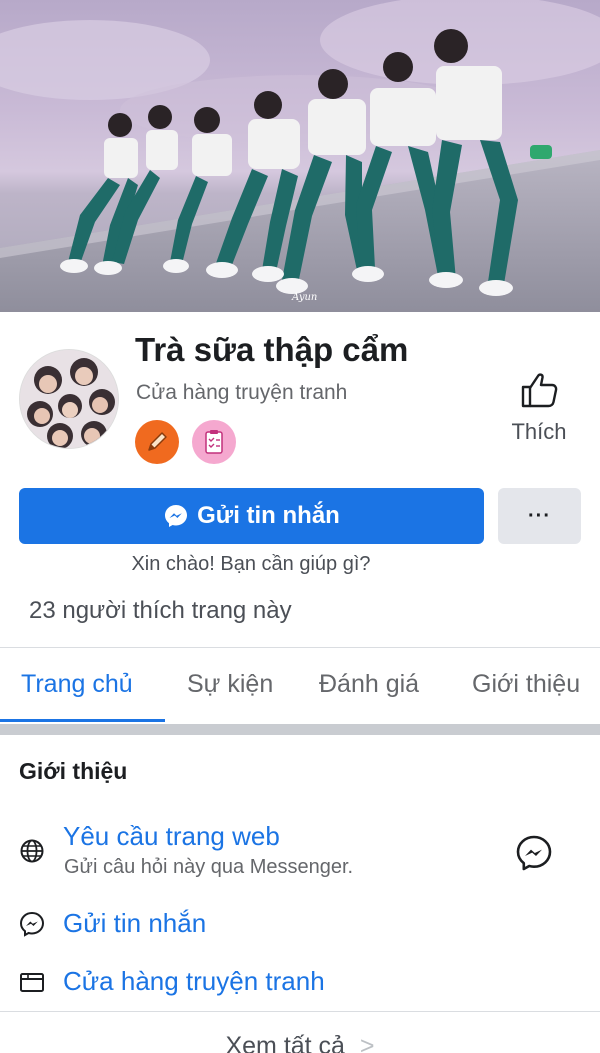 The image size is (600, 1053). Describe the element at coordinates (160, 611) in the screenshot. I see `likes-count: 23 người thích trang này` at that location.